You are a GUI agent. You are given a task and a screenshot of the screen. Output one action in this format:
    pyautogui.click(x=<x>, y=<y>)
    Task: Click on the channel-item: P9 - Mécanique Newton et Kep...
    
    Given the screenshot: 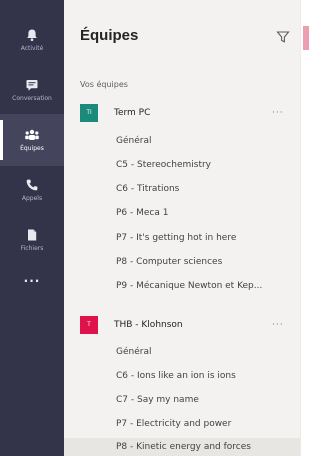 What is the action you would take?
    pyautogui.click(x=205, y=286)
    